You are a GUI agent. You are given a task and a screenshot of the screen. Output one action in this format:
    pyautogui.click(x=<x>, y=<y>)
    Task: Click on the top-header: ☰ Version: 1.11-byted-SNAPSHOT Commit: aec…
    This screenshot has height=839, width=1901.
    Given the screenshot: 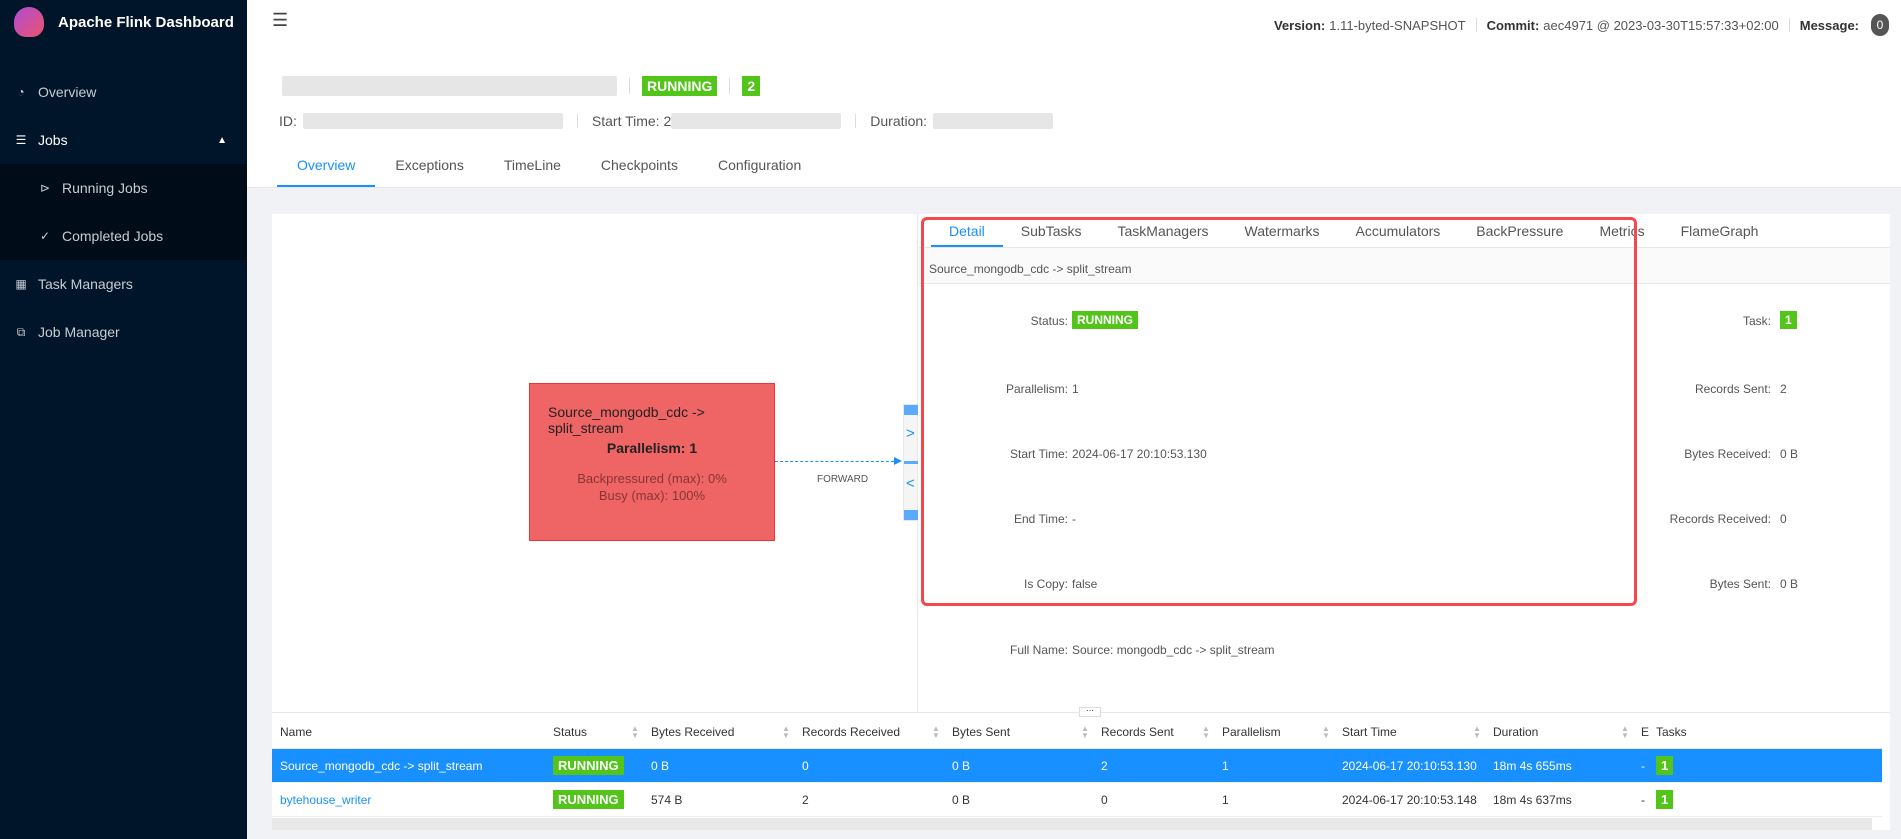 What is the action you would take?
    pyautogui.click(x=1074, y=26)
    